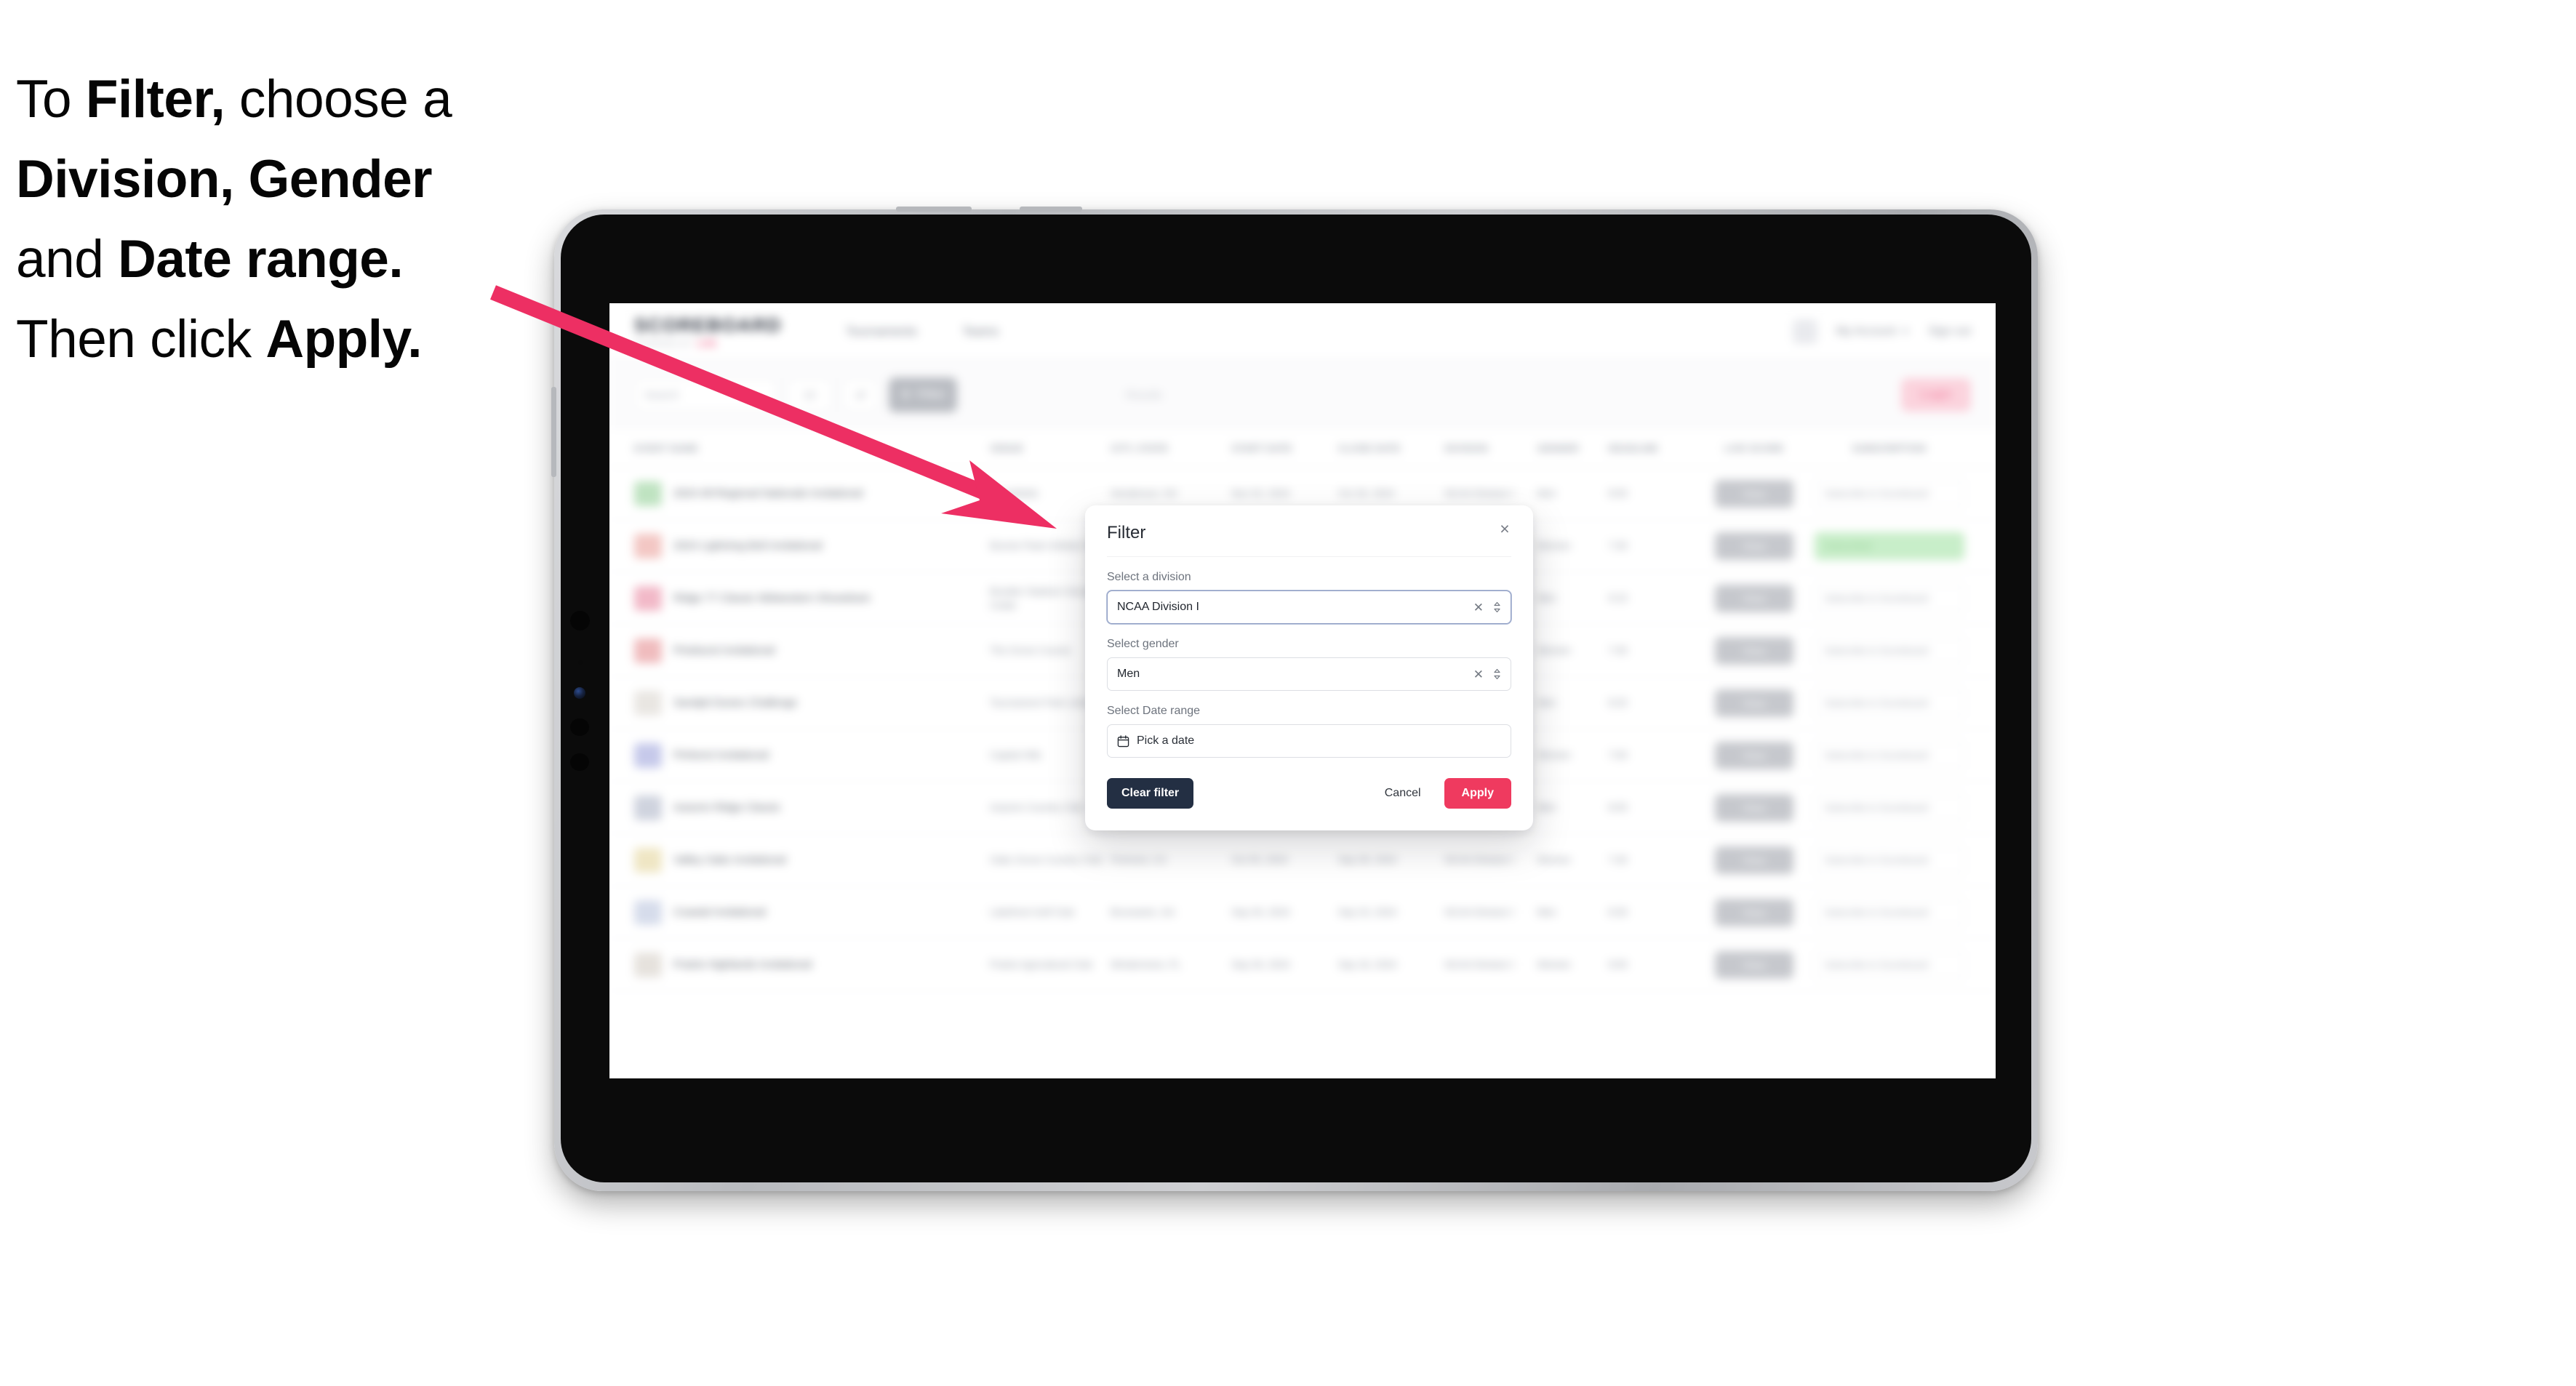 The image size is (2576, 1386). Describe the element at coordinates (812, 913) in the screenshot. I see `event-cell: Coastal Invitational` at that location.